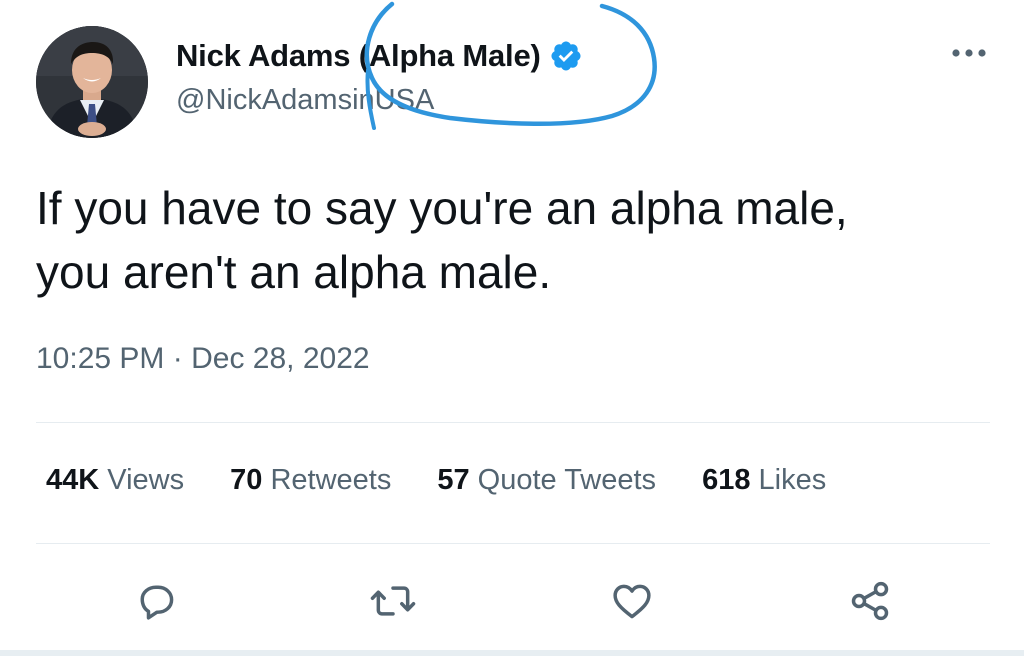 The image size is (1024, 656). I want to click on stat-views: 44K Views, so click(115, 480).